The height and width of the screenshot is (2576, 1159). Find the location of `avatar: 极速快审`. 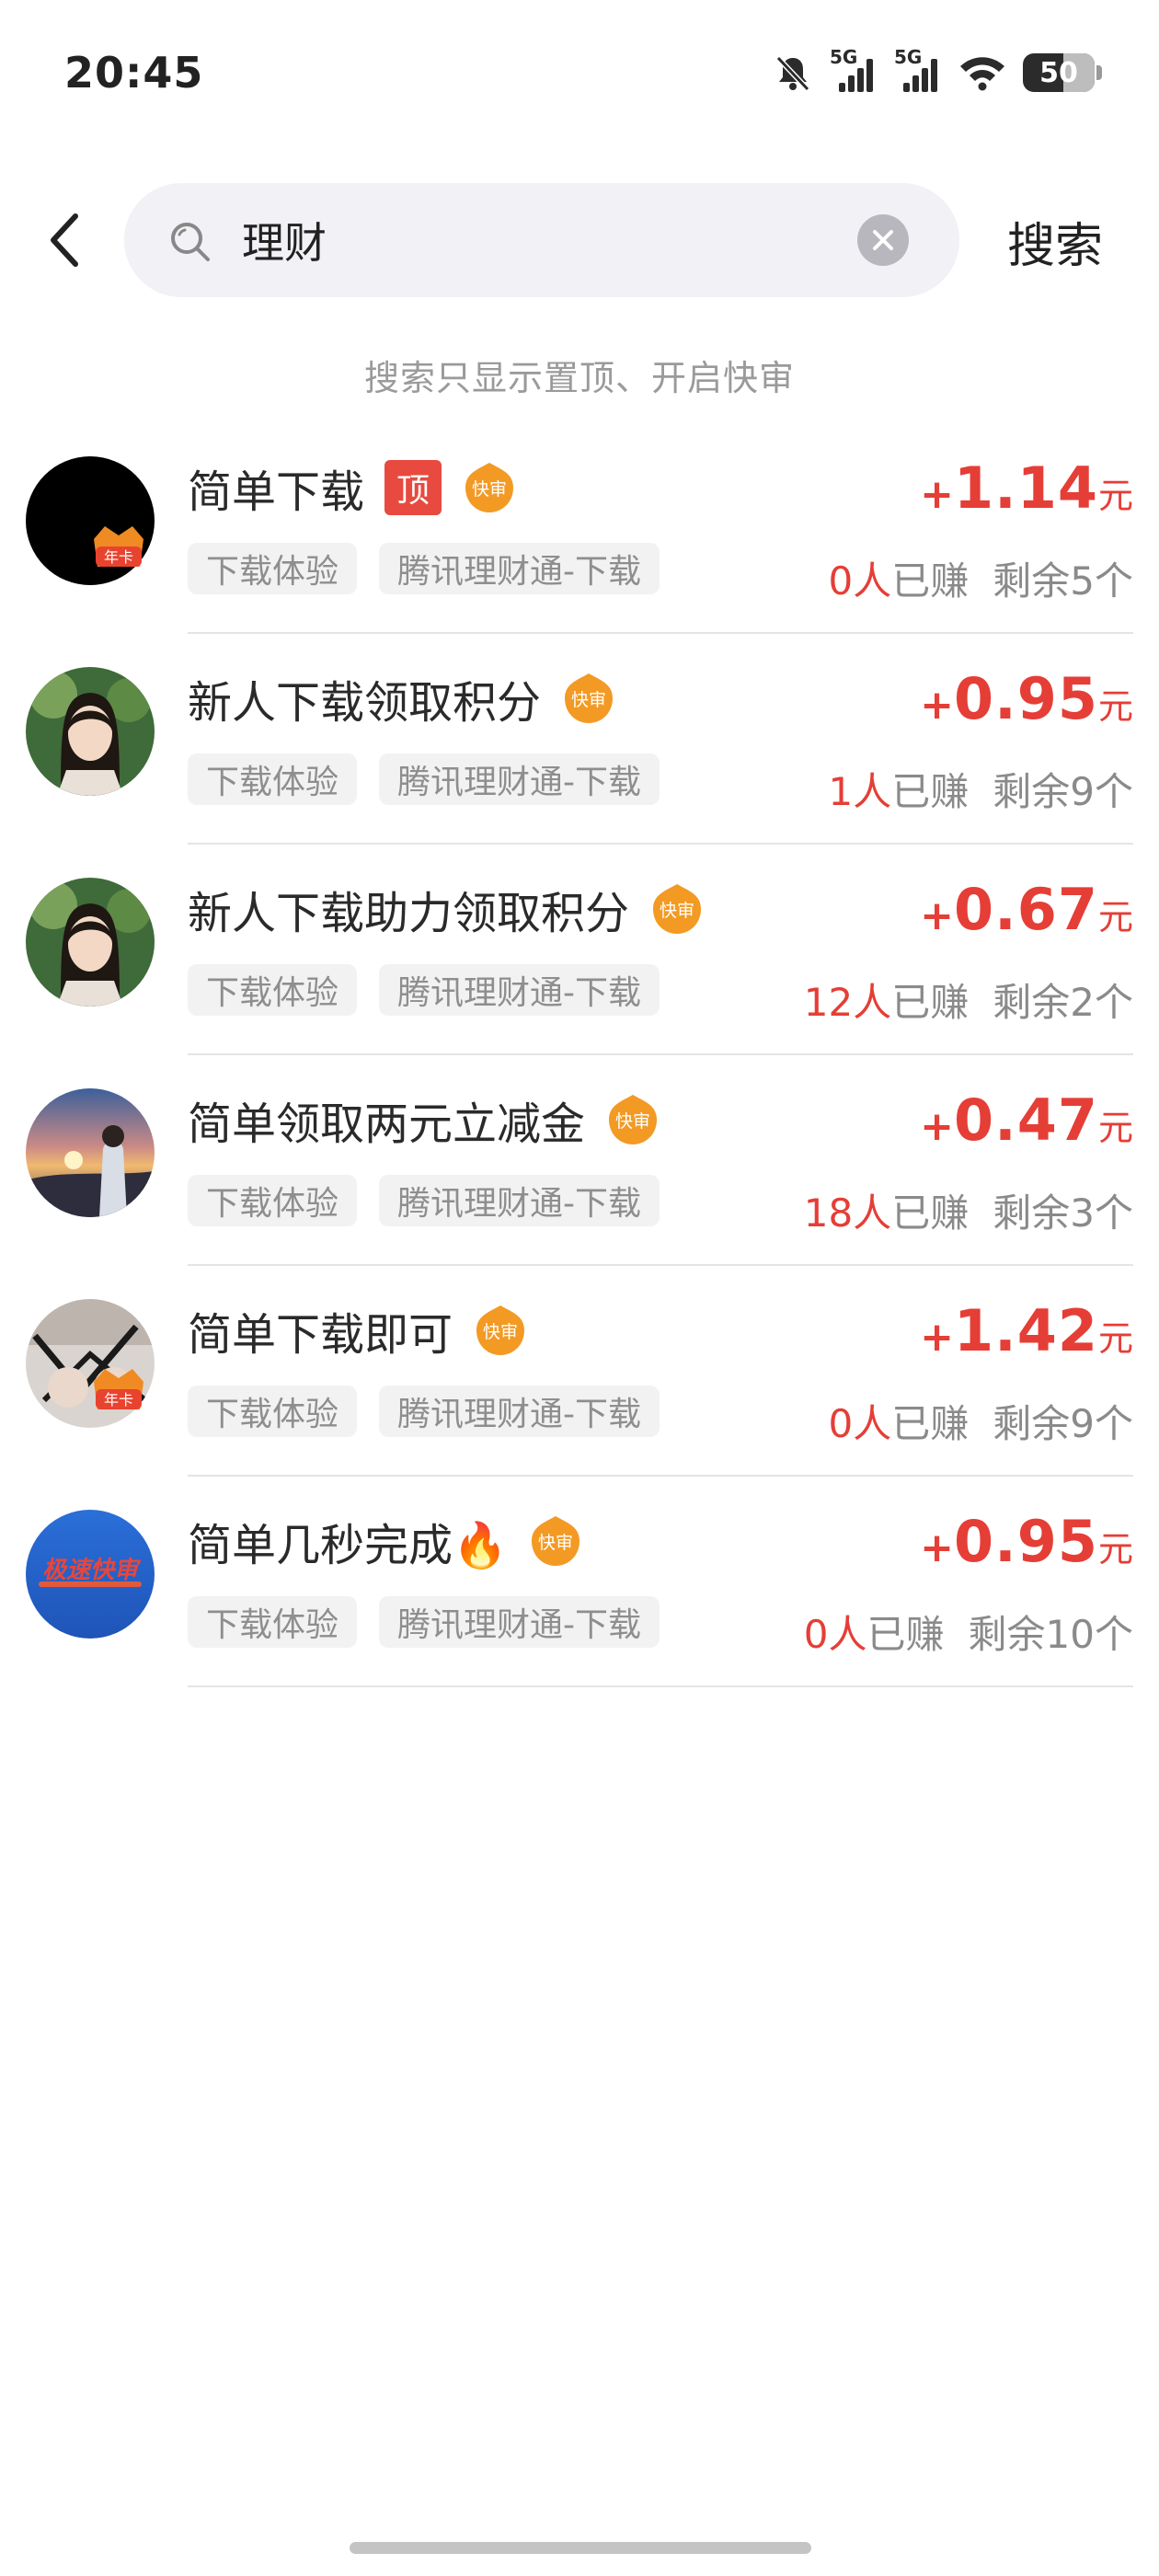

avatar: 极速快审 is located at coordinates (90, 1574).